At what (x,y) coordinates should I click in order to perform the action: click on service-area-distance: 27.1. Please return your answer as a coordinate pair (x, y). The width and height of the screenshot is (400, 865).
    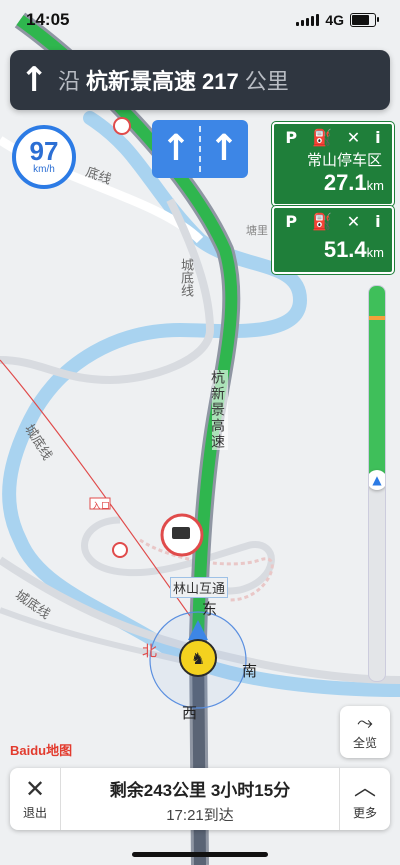
    Looking at the image, I should click on (345, 182).